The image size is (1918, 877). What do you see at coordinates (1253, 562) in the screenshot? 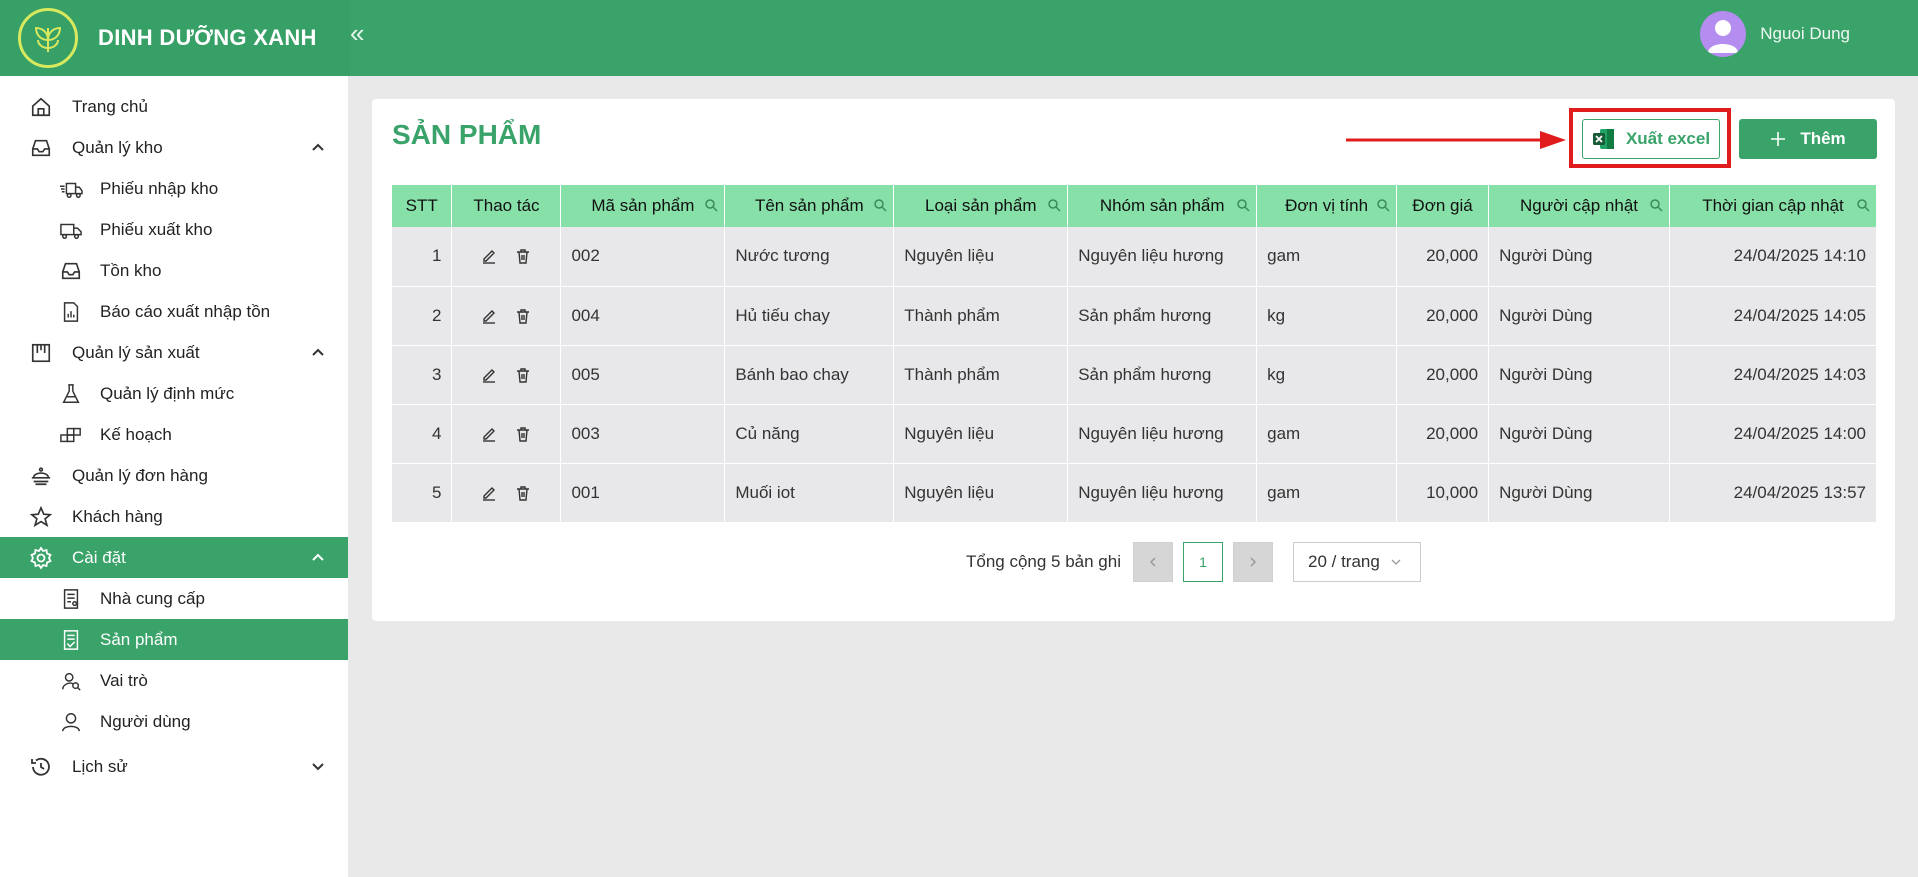
I see `next-page-button` at bounding box center [1253, 562].